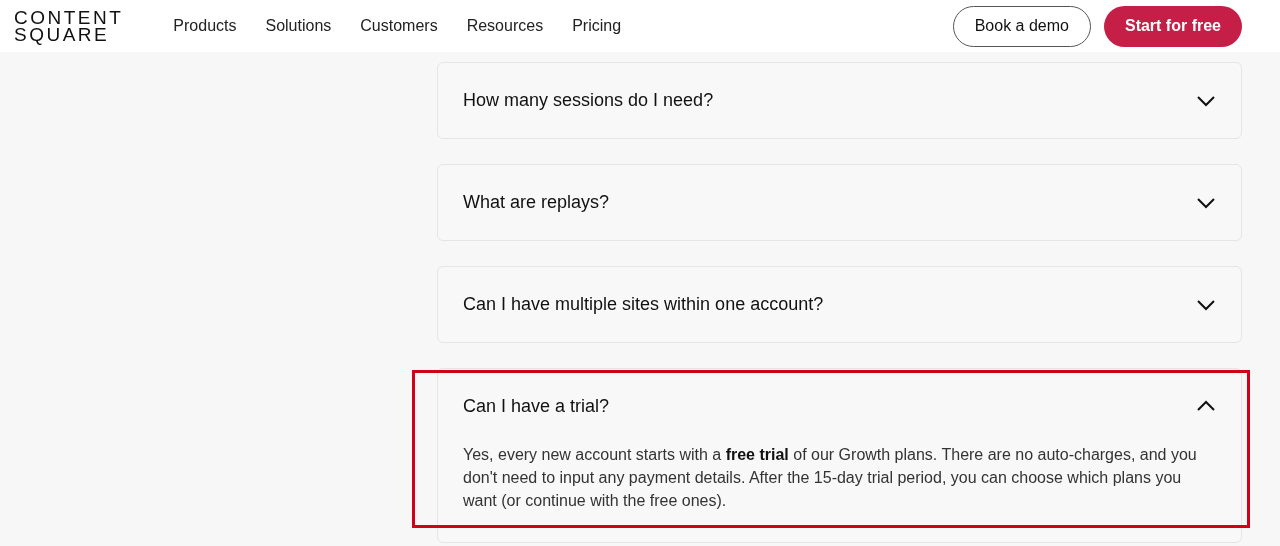 The image size is (1280, 546). What do you see at coordinates (839, 100) in the screenshot?
I see `faq-card: How many sessions do I need?` at bounding box center [839, 100].